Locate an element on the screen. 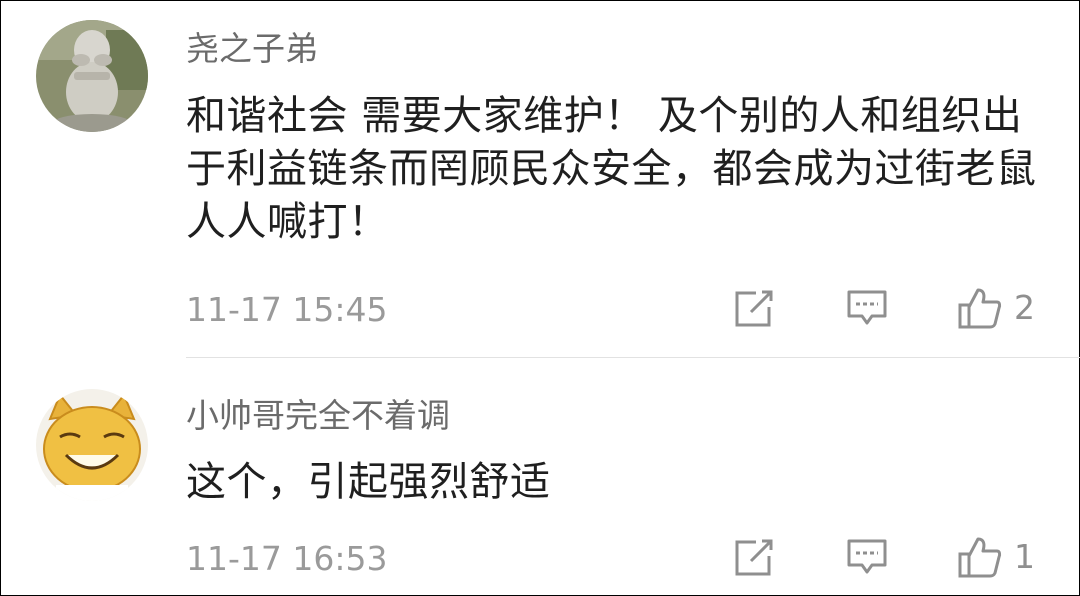 This screenshot has width=1080, height=596. comment-divider is located at coordinates (633, 357).